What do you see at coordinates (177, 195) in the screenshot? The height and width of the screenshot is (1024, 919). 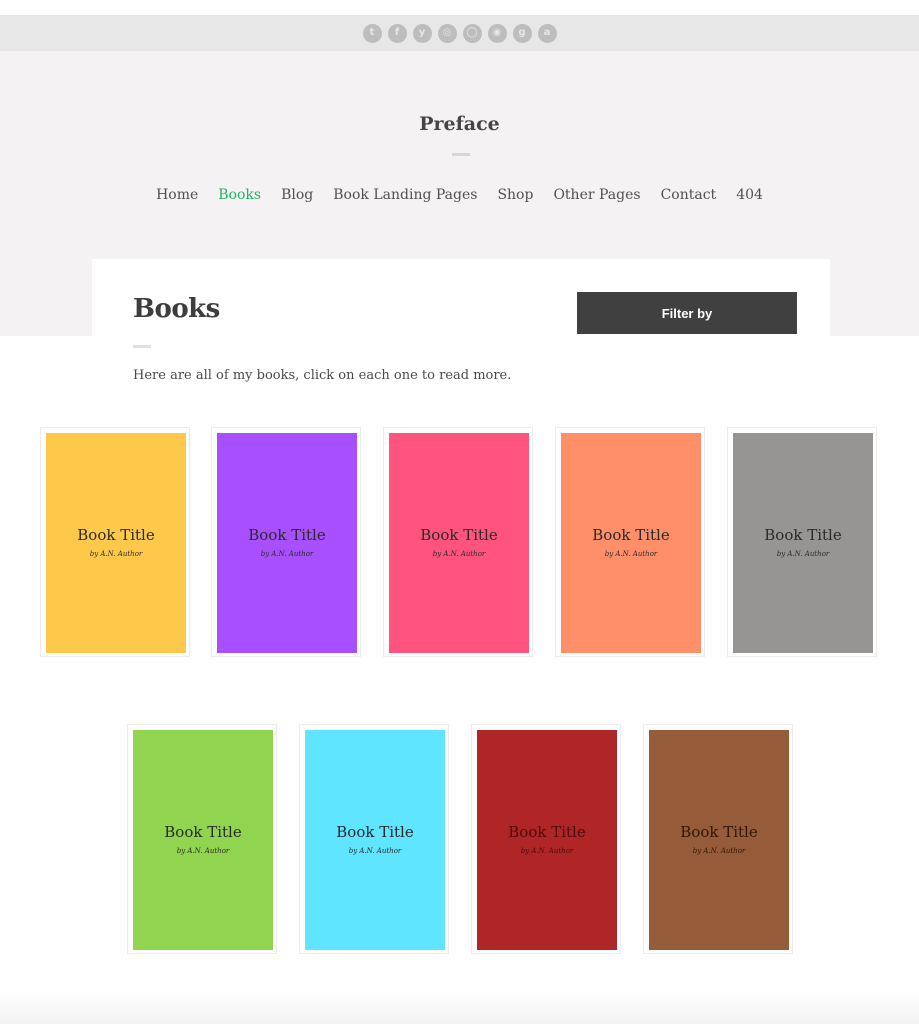 I see `nav-item-home: Home` at bounding box center [177, 195].